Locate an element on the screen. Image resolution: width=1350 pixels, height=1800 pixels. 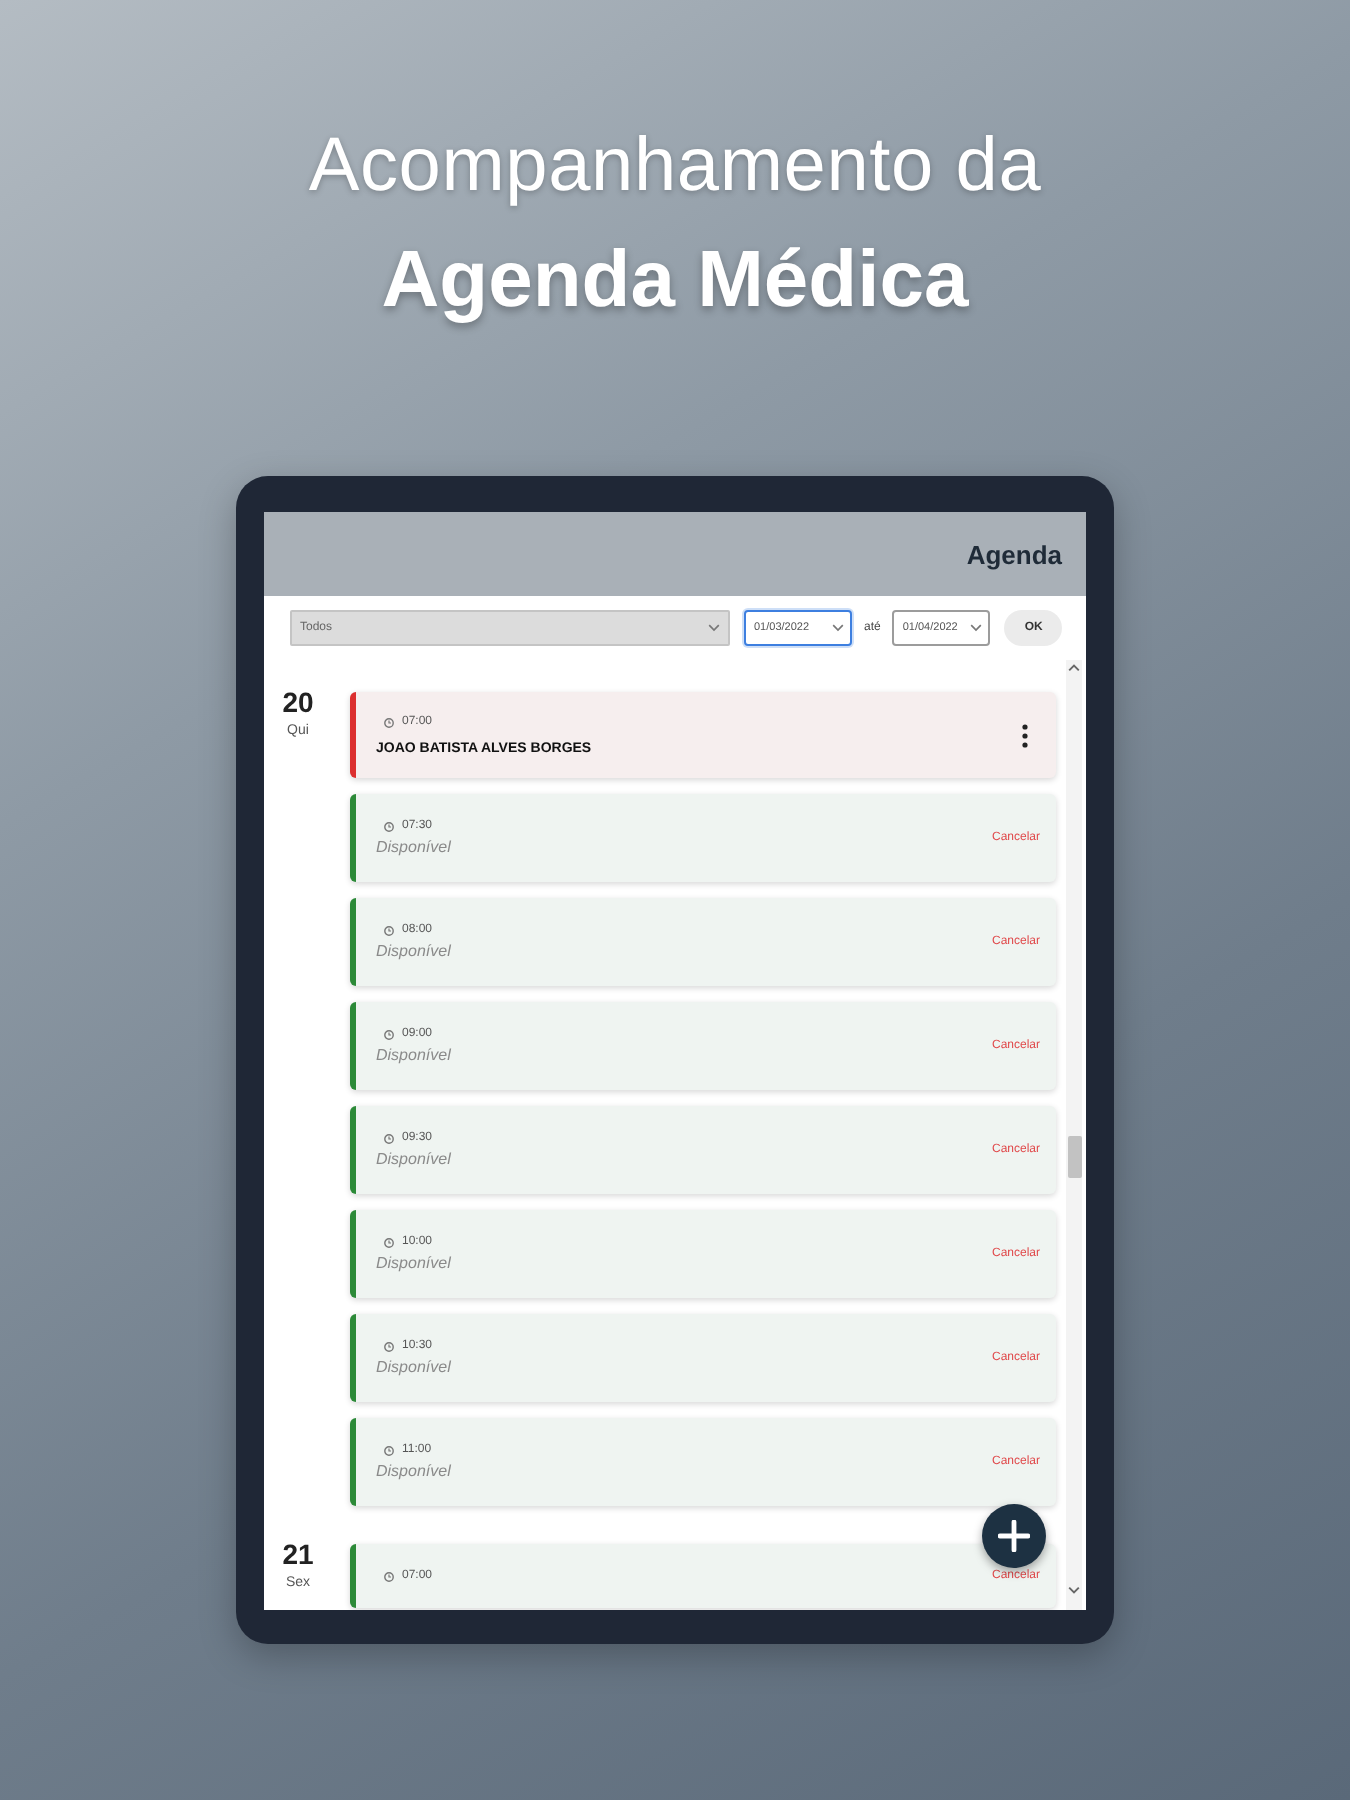
scrollbar-thumb is located at coordinates (1074, 1157).